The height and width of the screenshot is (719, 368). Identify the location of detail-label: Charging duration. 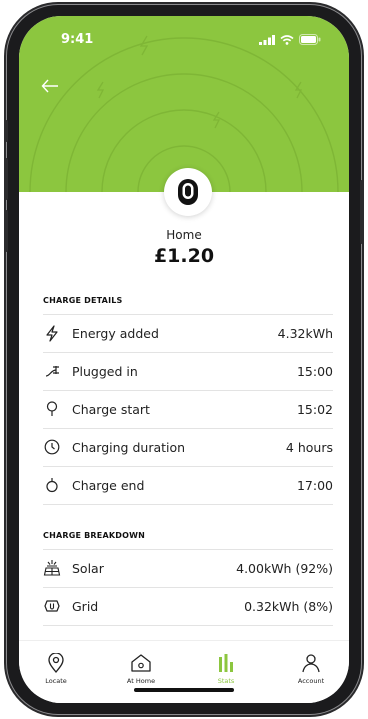
(129, 447).